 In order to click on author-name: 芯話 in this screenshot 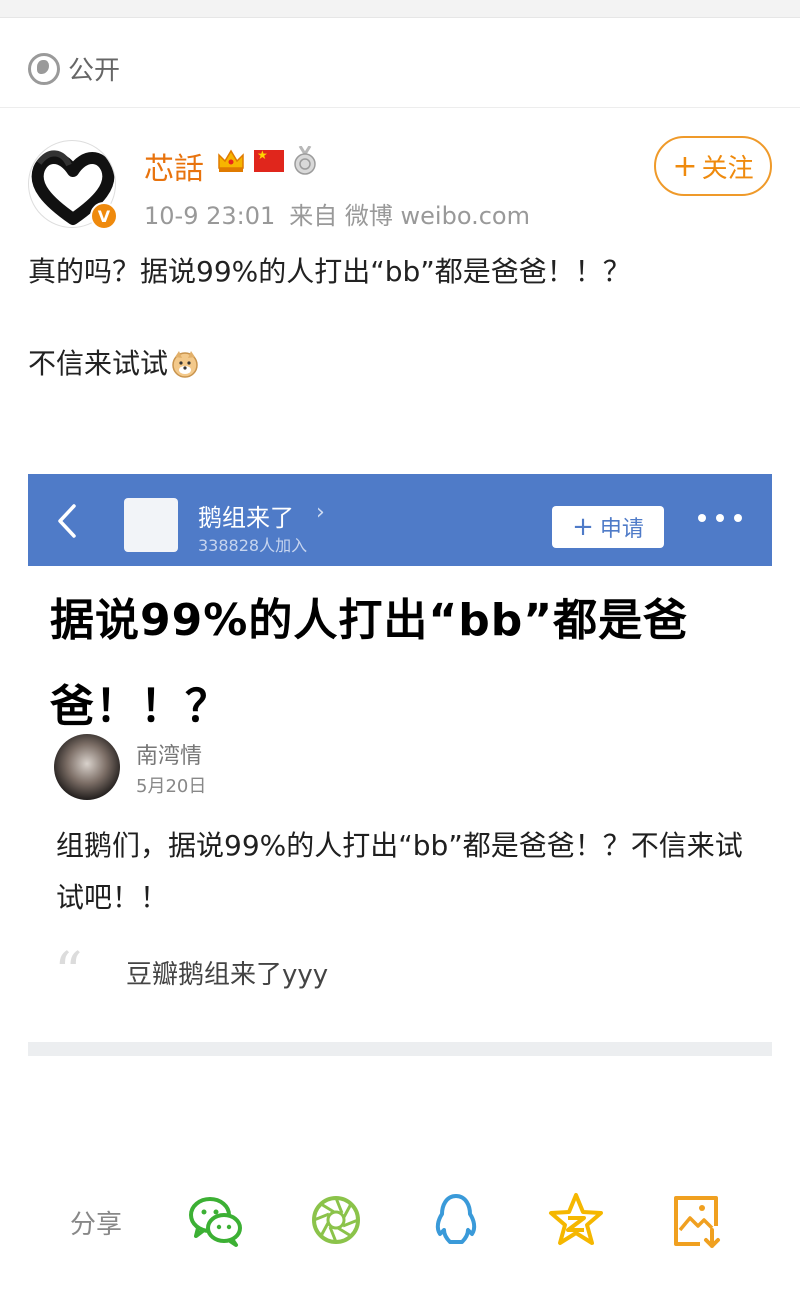, I will do `click(174, 166)`.